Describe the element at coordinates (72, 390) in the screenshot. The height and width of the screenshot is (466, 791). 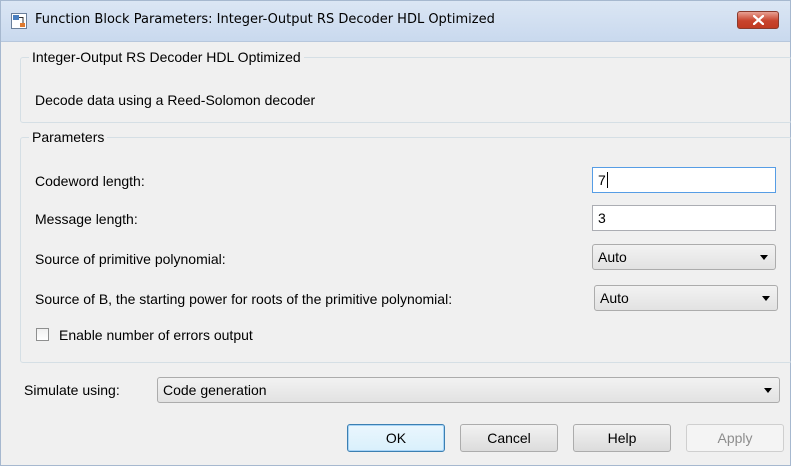
I see `simulate-using-label: Simulate using:` at that location.